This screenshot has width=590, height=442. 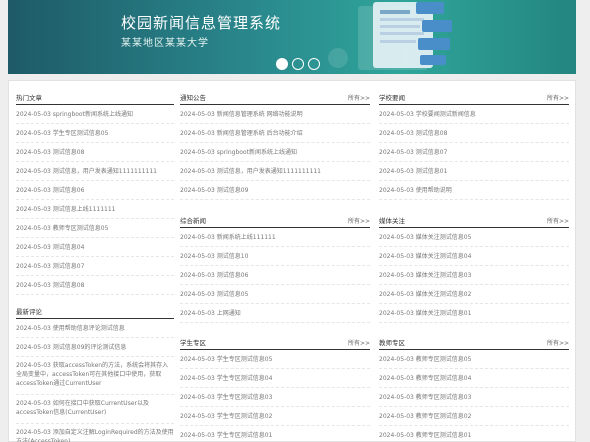 I want to click on list-item: 2024-05-03 新闻系统上线111111, so click(x=275, y=237).